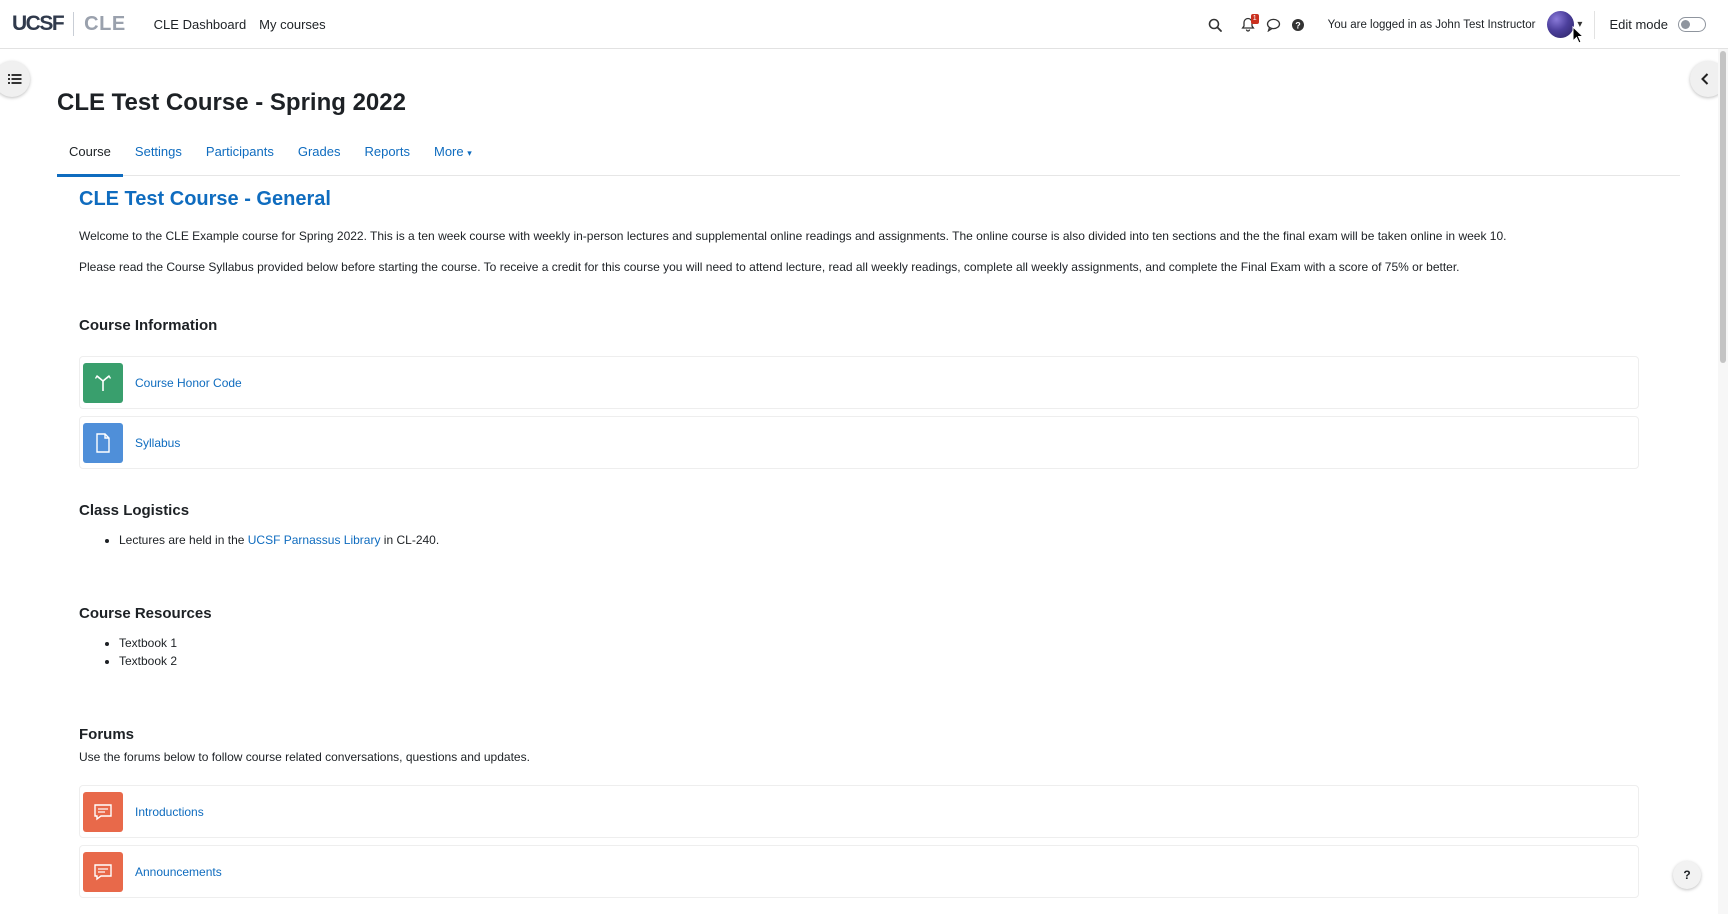 The image size is (1728, 914). What do you see at coordinates (1254, 19) in the screenshot?
I see `notification-badge: 1` at bounding box center [1254, 19].